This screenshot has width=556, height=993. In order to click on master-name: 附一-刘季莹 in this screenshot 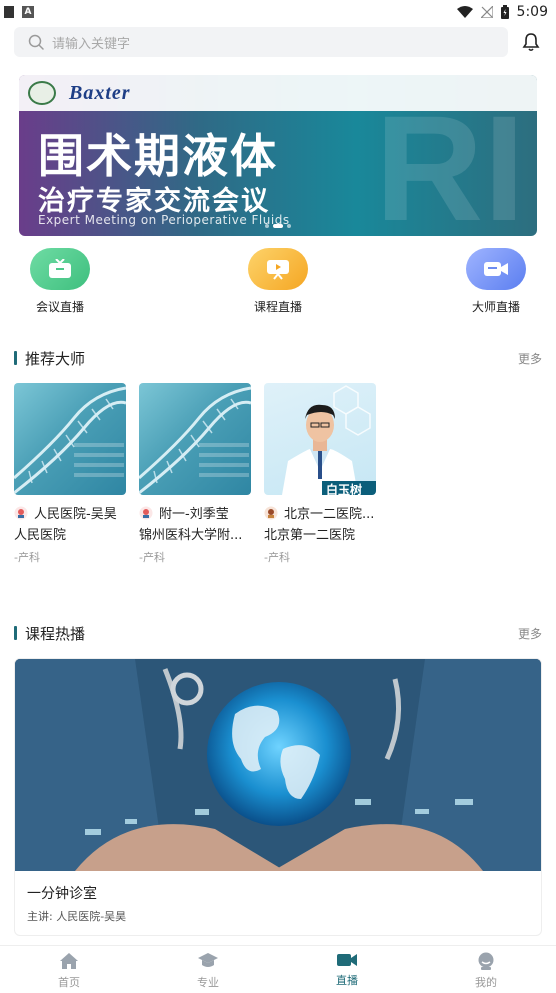, I will do `click(195, 512)`.